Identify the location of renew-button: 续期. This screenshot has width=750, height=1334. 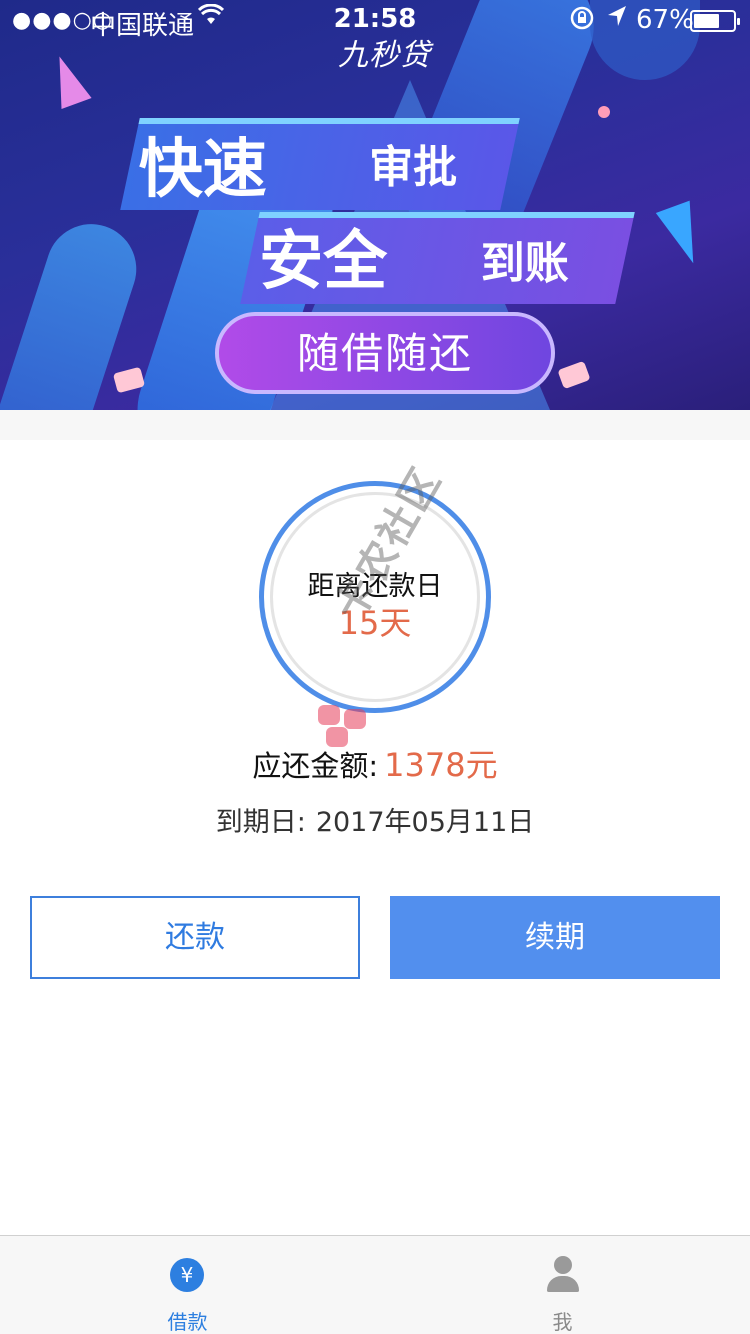
(555, 937).